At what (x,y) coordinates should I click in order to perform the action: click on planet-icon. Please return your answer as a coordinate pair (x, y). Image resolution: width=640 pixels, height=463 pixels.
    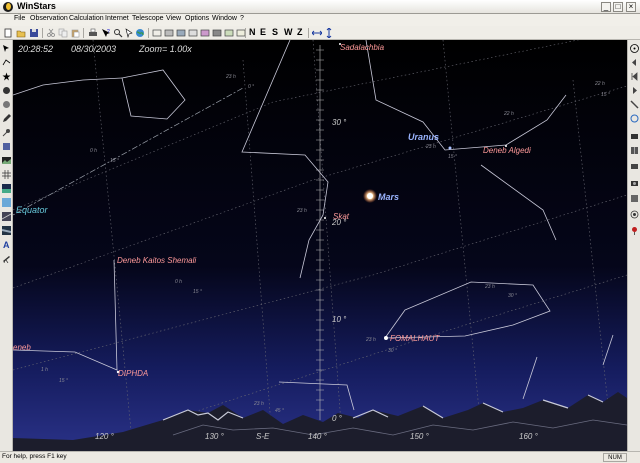
    Looking at the image, I should click on (6, 104).